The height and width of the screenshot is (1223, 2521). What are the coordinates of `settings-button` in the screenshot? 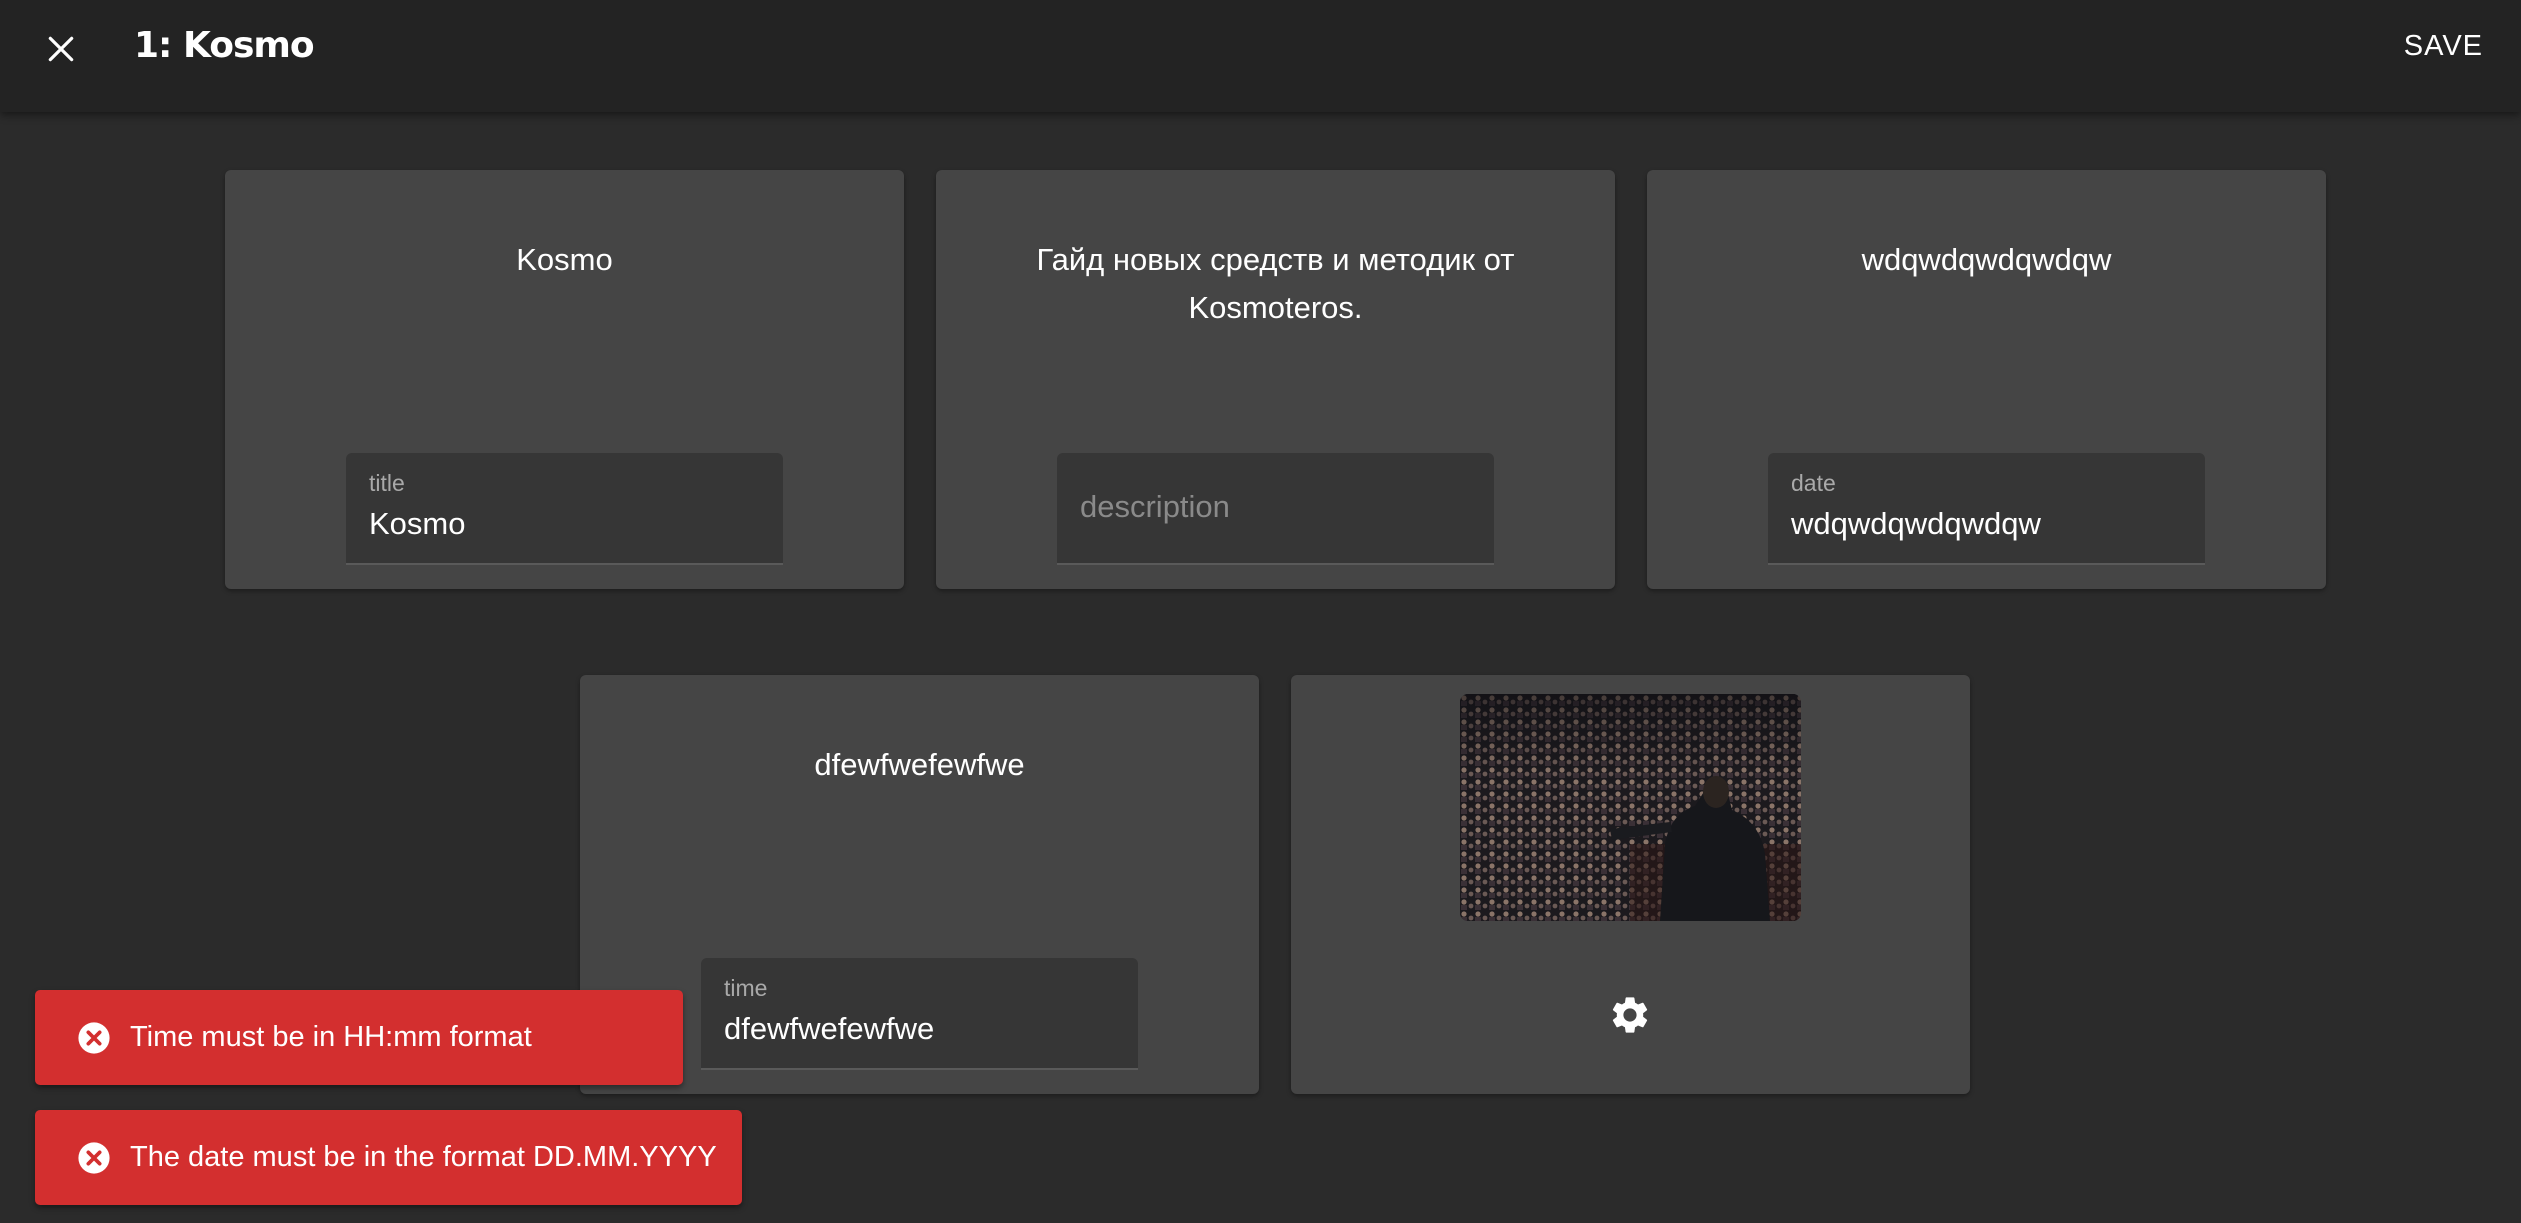 It's located at (1630, 1015).